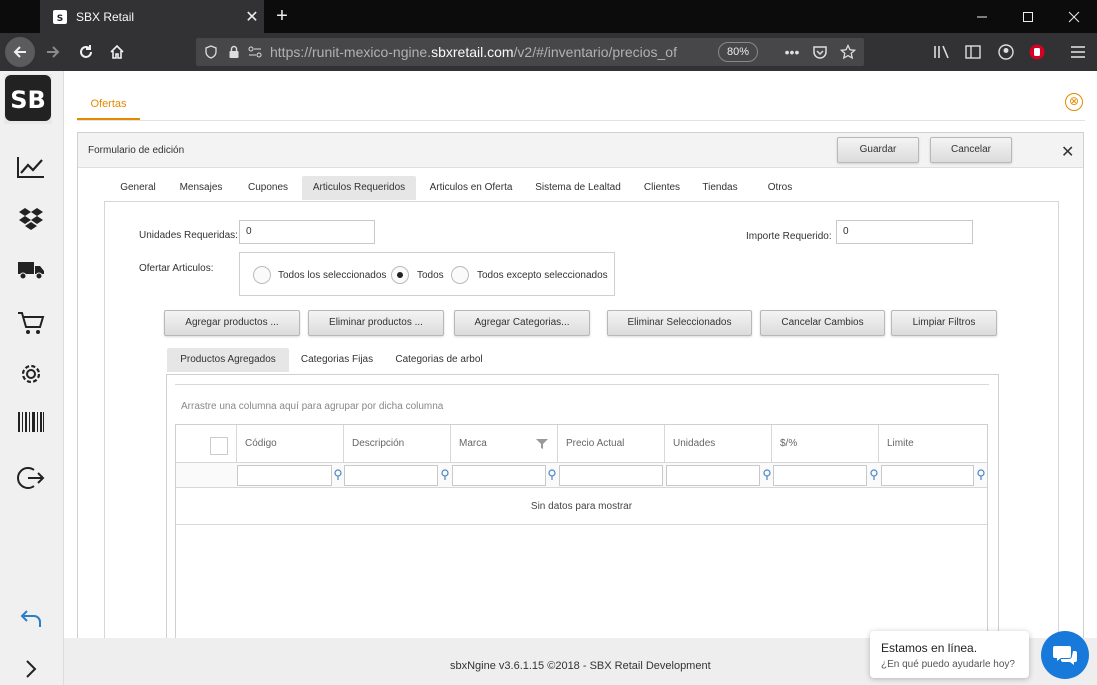 This screenshot has width=1097, height=685. Describe the element at coordinates (611, 443) in the screenshot. I see `column-header-precio-actual: Precio Actual` at that location.